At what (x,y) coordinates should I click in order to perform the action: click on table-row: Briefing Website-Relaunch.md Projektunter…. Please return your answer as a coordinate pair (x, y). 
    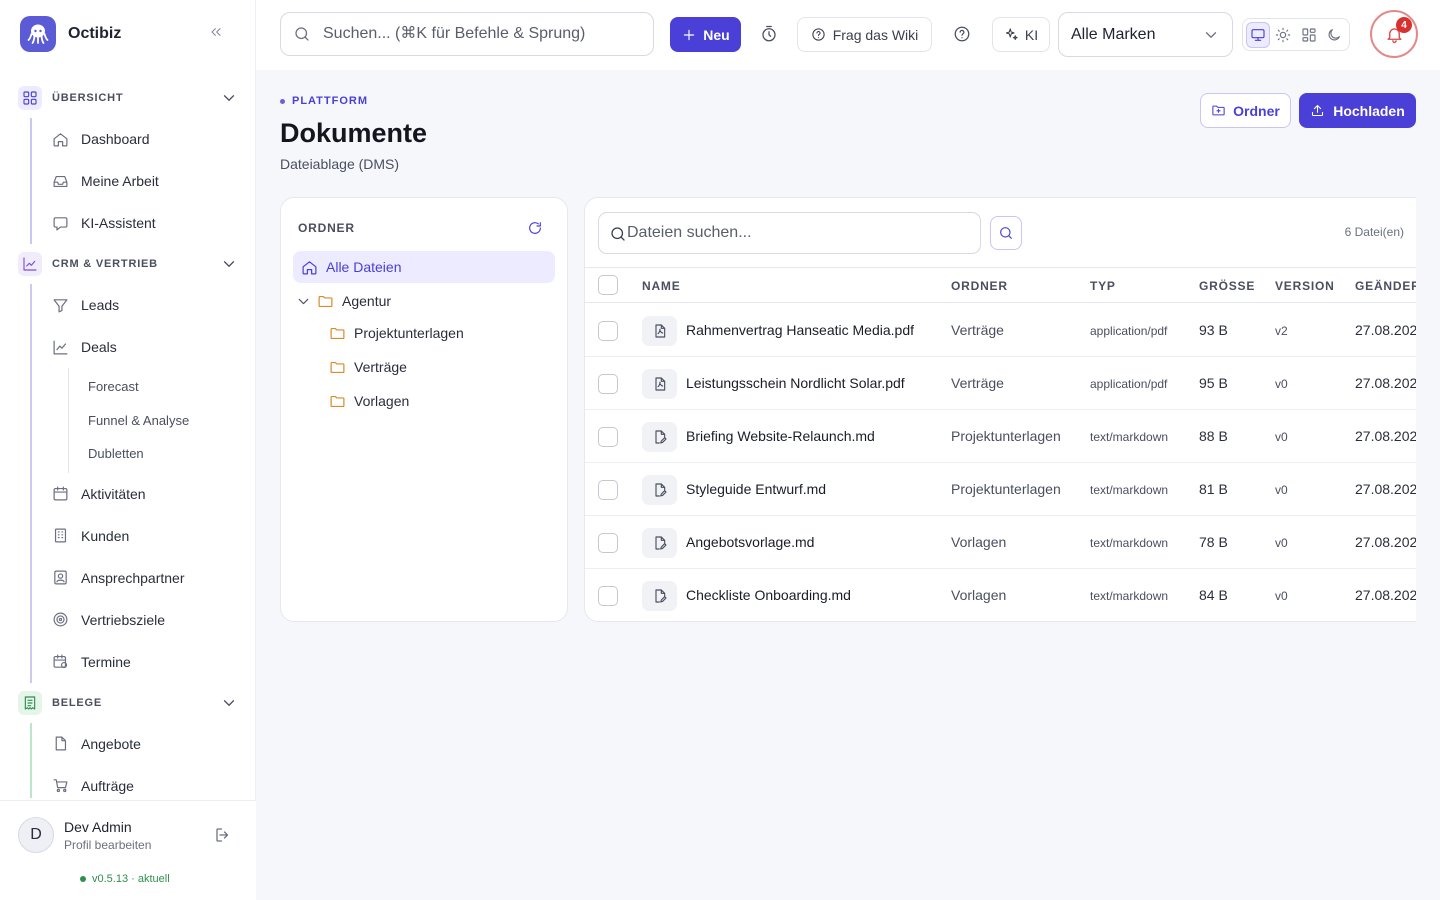
    Looking at the image, I should click on (1000, 436).